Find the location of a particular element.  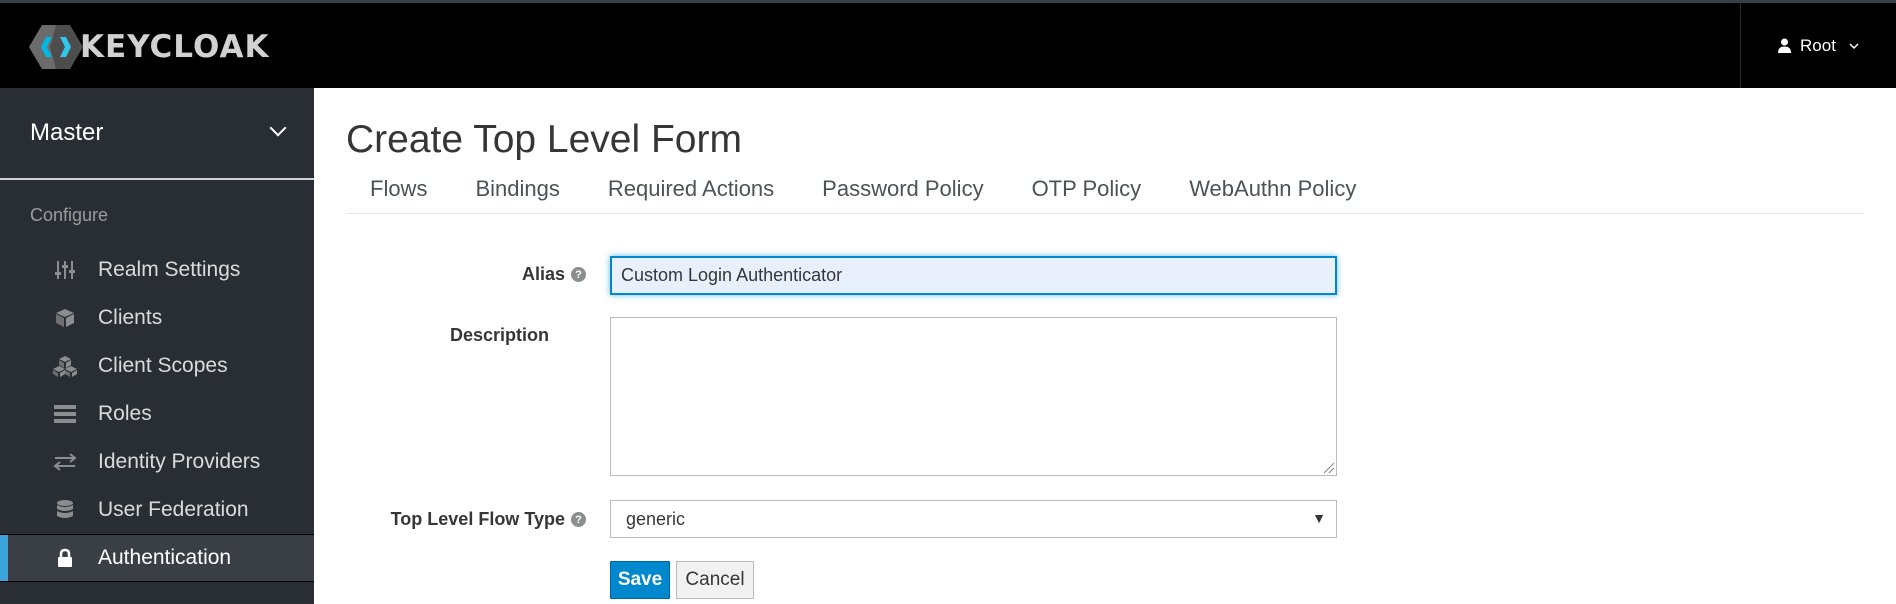

user-name: Root is located at coordinates (1818, 45).